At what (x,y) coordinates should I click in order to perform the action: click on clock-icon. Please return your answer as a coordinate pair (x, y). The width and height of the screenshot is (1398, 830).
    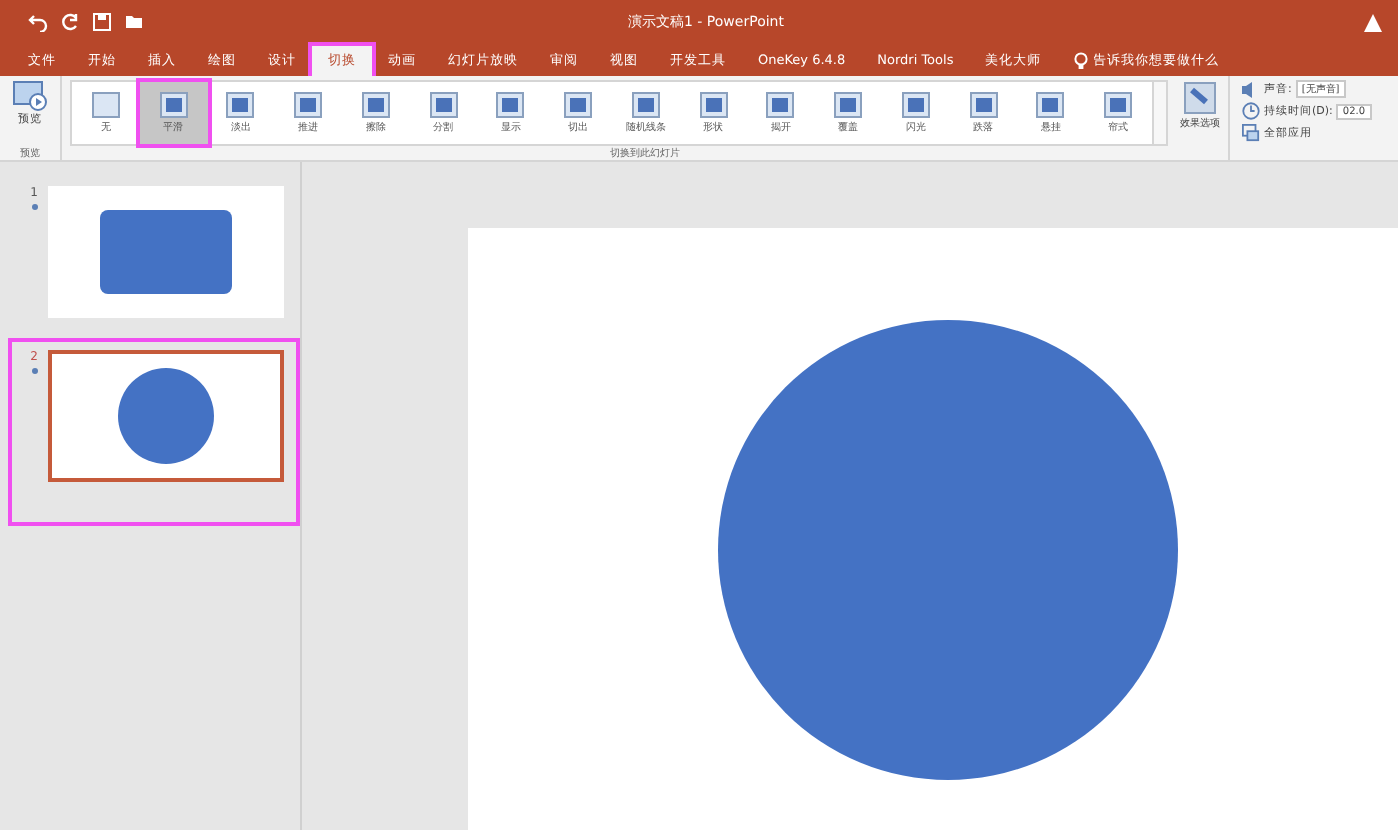
    Looking at the image, I should click on (1251, 111).